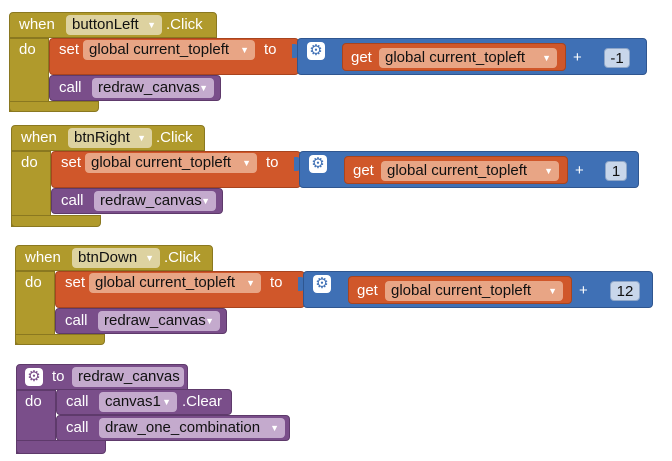  What do you see at coordinates (202, 401) in the screenshot?
I see `method-name: .Clear` at bounding box center [202, 401].